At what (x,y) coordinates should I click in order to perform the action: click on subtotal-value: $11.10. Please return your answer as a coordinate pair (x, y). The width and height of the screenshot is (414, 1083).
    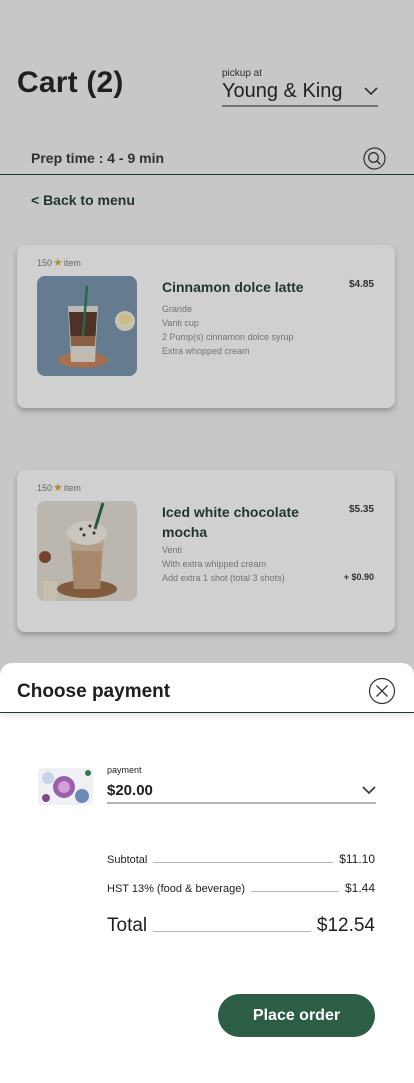
    Looking at the image, I should click on (357, 859).